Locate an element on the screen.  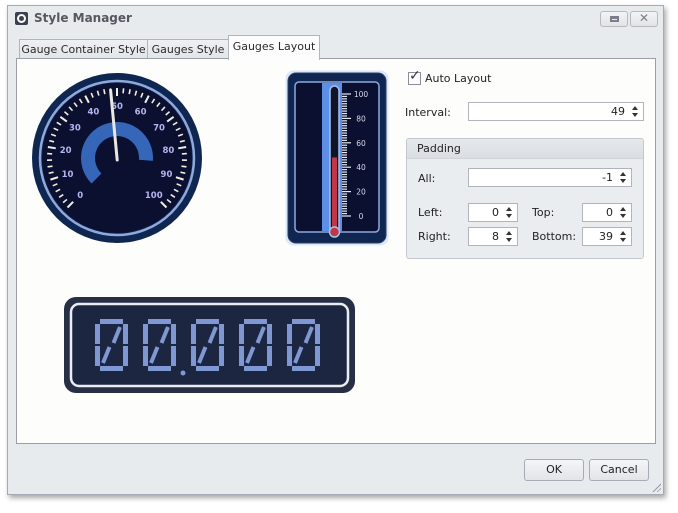
checkmark-icon: ✓ is located at coordinates (415, 76).